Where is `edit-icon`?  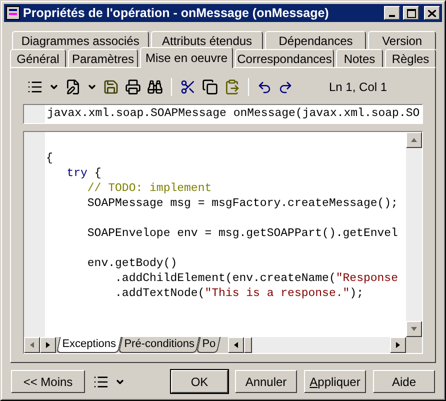 edit-icon is located at coordinates (73, 87).